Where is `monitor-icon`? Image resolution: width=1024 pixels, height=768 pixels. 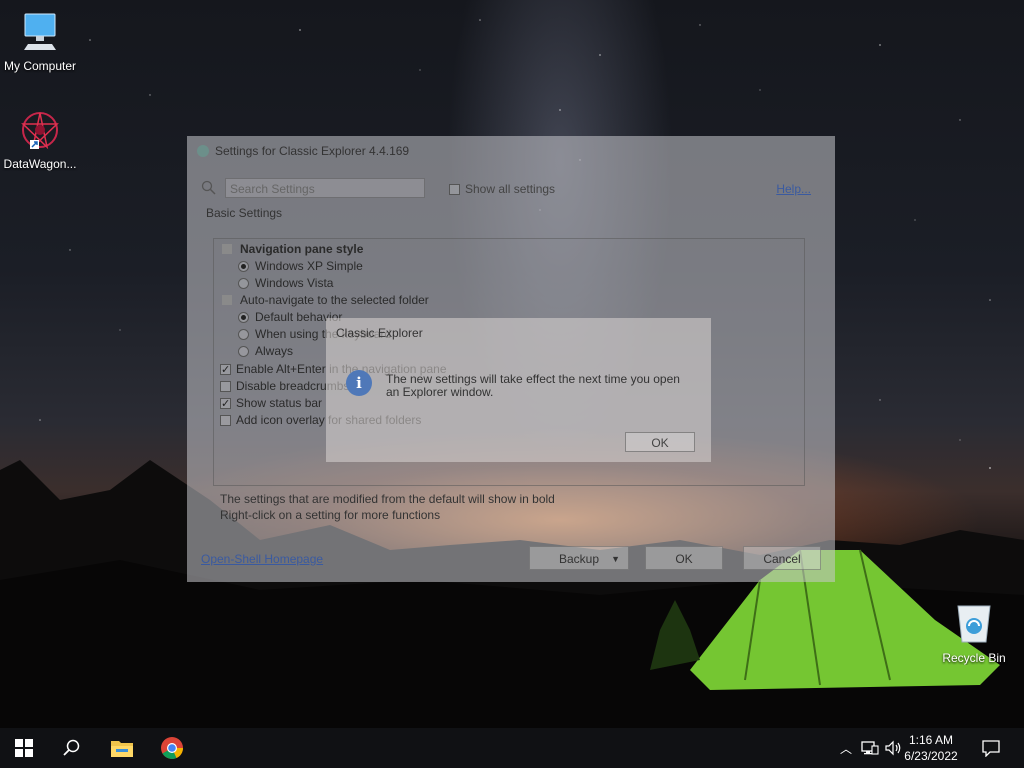
monitor-icon is located at coordinates (40, 31).